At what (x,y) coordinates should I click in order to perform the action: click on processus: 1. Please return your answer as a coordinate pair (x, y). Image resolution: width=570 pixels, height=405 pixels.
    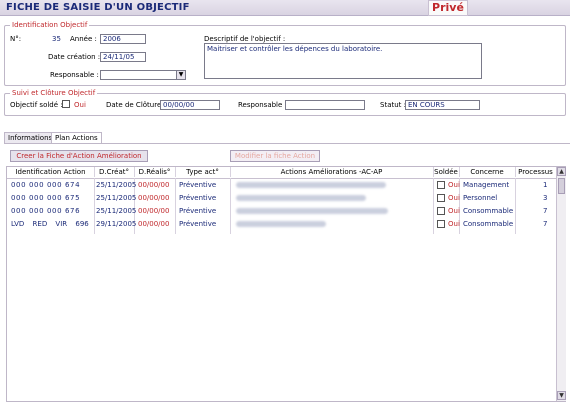
    Looking at the image, I should click on (545, 185).